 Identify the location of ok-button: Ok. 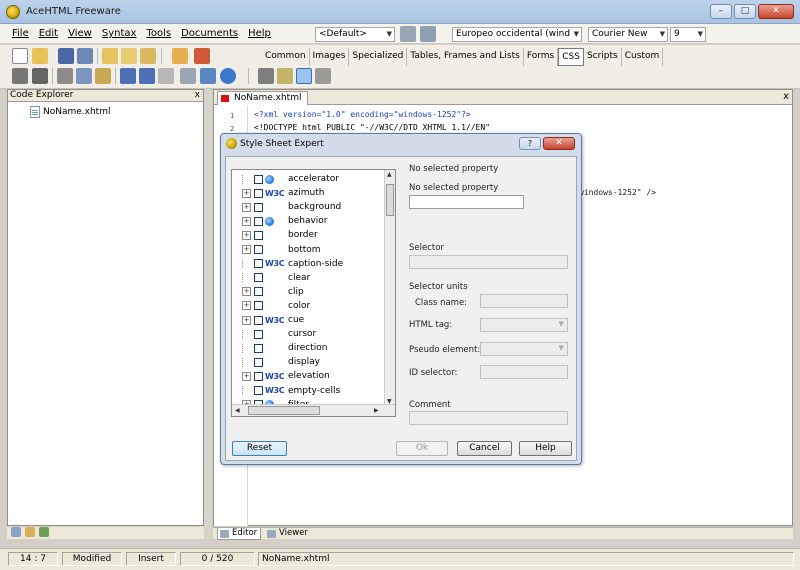
(422, 448).